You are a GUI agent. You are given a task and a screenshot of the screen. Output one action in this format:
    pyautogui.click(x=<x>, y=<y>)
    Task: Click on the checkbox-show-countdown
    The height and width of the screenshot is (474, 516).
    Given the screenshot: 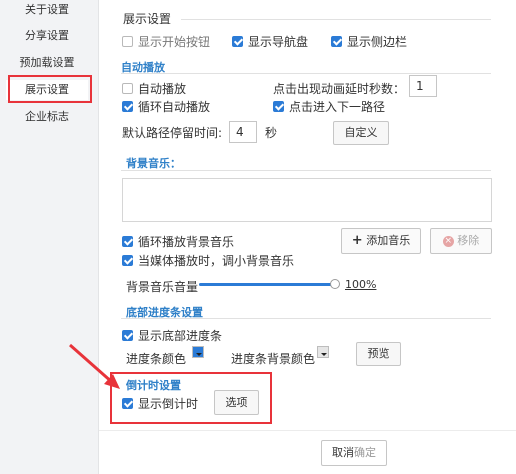 What is the action you would take?
    pyautogui.click(x=127, y=403)
    